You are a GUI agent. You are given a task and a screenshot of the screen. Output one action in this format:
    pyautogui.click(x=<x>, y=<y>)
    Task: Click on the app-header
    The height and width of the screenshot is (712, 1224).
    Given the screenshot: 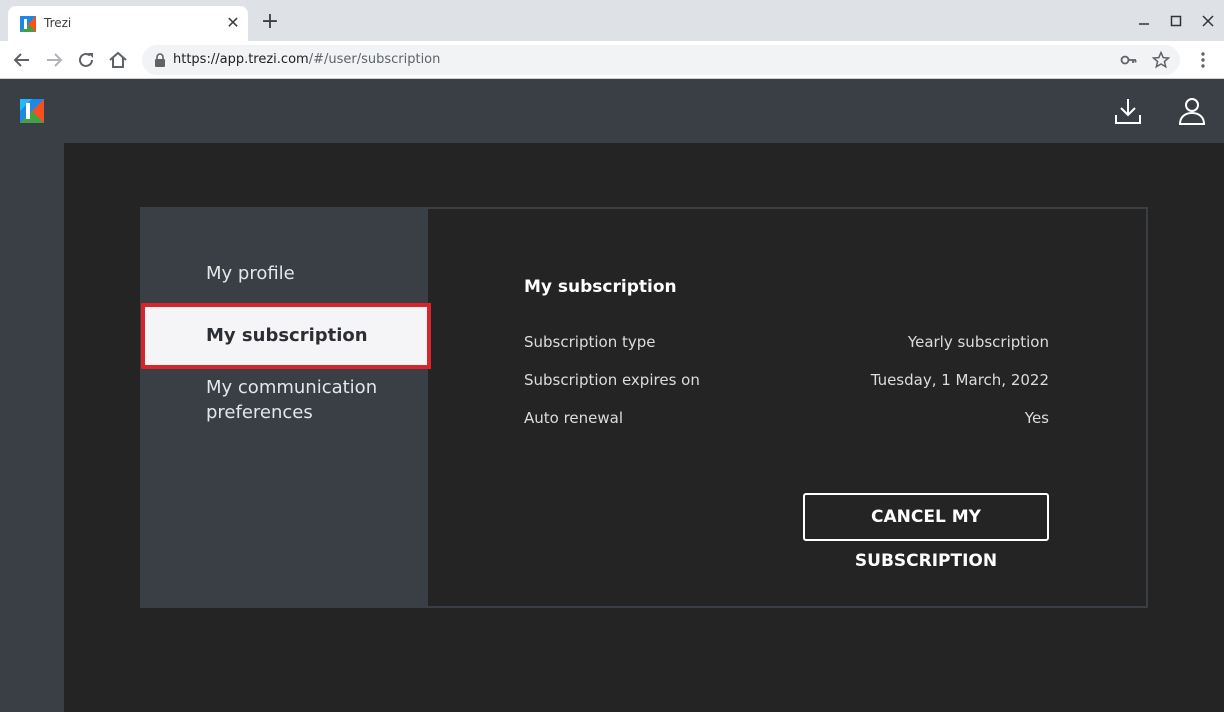 What is the action you would take?
    pyautogui.click(x=612, y=111)
    